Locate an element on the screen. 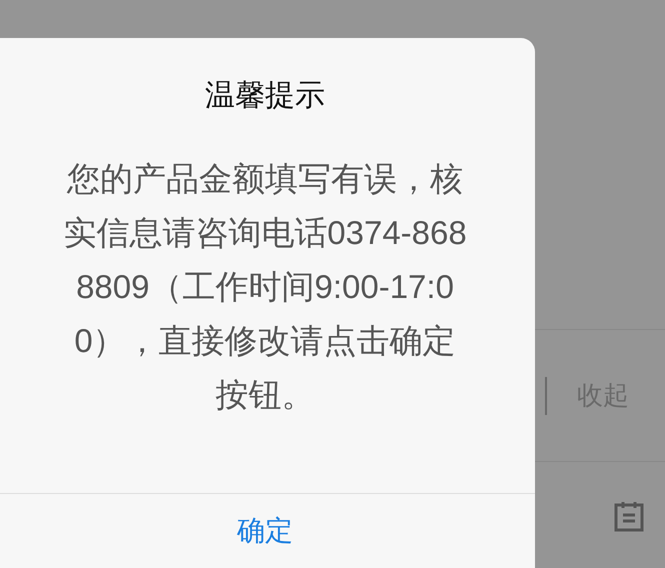  confirm-button: 确定 is located at coordinates (265, 531).